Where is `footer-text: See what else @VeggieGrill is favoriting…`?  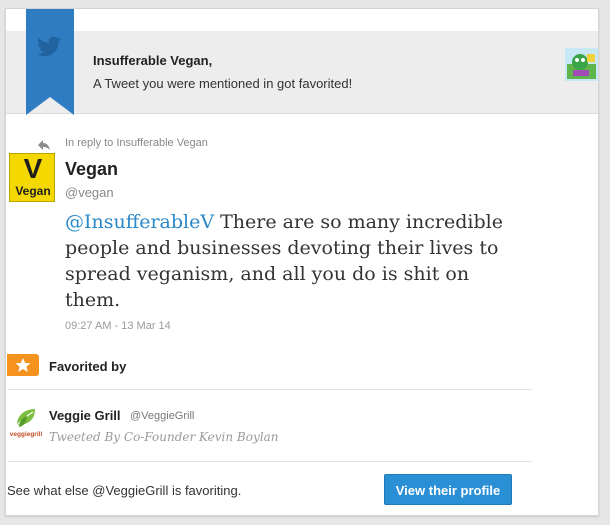 footer-text: See what else @VeggieGrill is favoriting… is located at coordinates (124, 490).